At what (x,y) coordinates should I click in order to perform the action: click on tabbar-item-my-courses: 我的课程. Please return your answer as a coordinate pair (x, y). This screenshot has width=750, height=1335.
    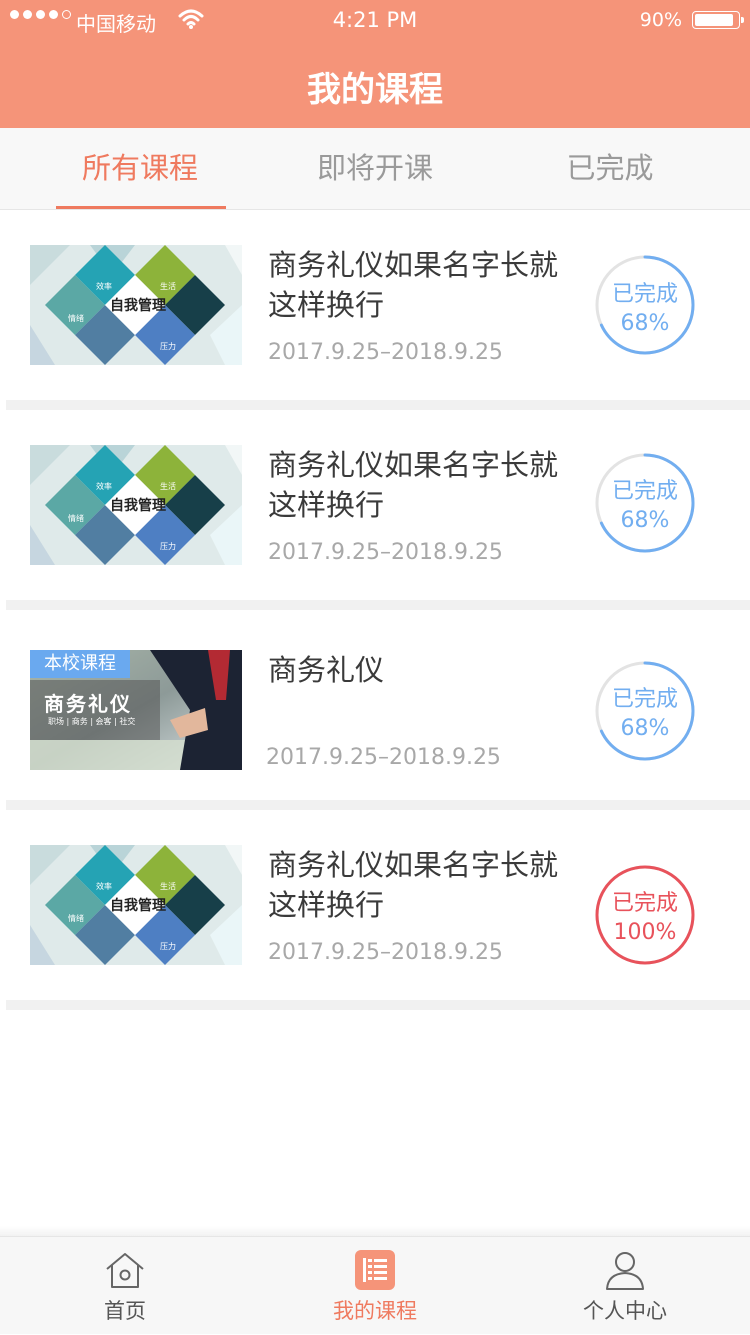
    Looking at the image, I should click on (375, 1286).